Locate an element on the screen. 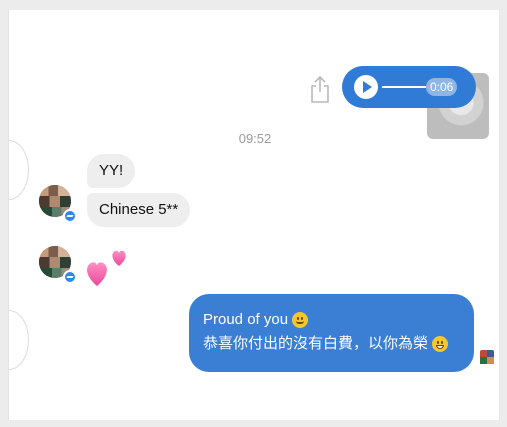 The height and width of the screenshot is (427, 507). outgoing-line: Proud of you is located at coordinates (331, 320).